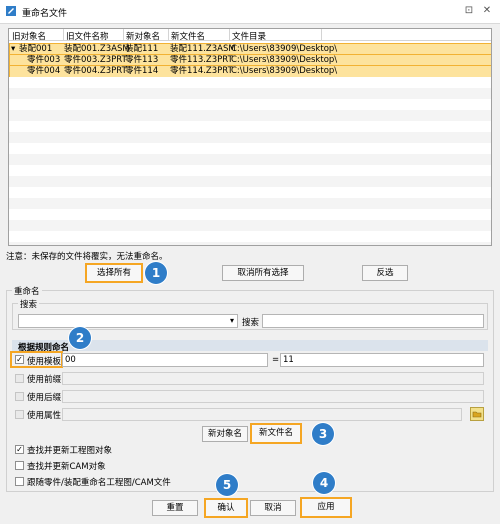 The height and width of the screenshot is (524, 500). Describe the element at coordinates (276, 433) in the screenshot. I see `new-file-name-button: 新文件名` at that location.